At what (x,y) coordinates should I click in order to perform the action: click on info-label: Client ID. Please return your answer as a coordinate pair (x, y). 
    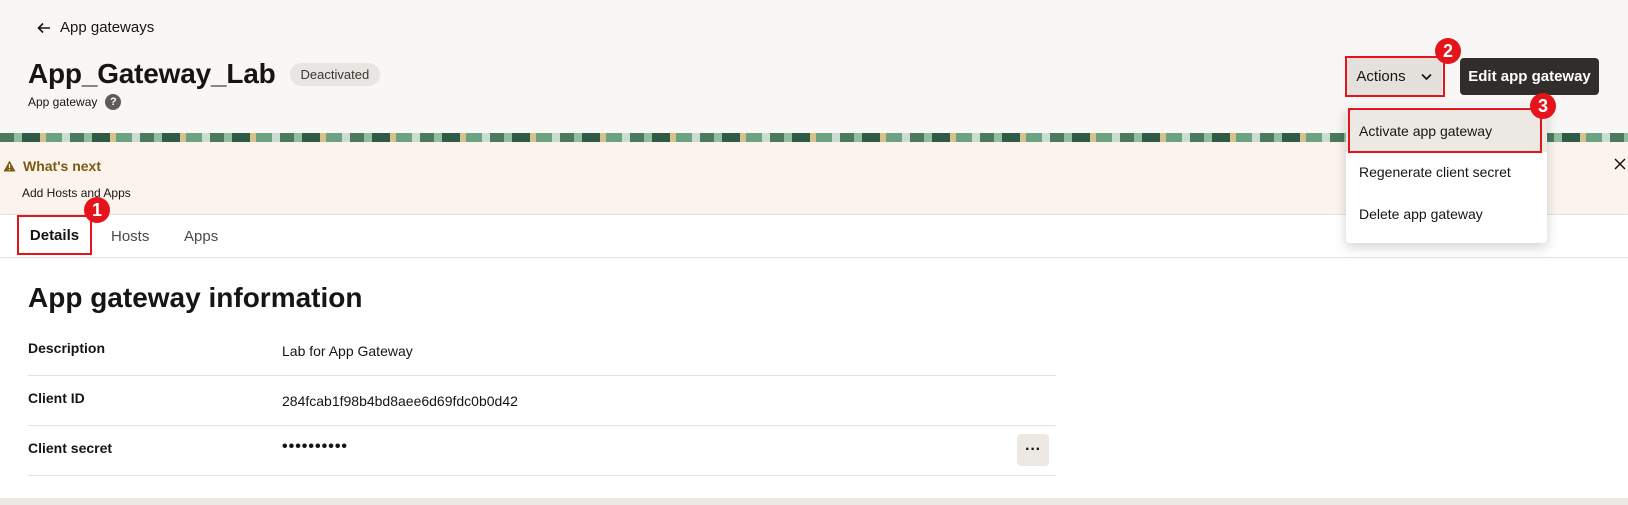
    Looking at the image, I should click on (56, 398).